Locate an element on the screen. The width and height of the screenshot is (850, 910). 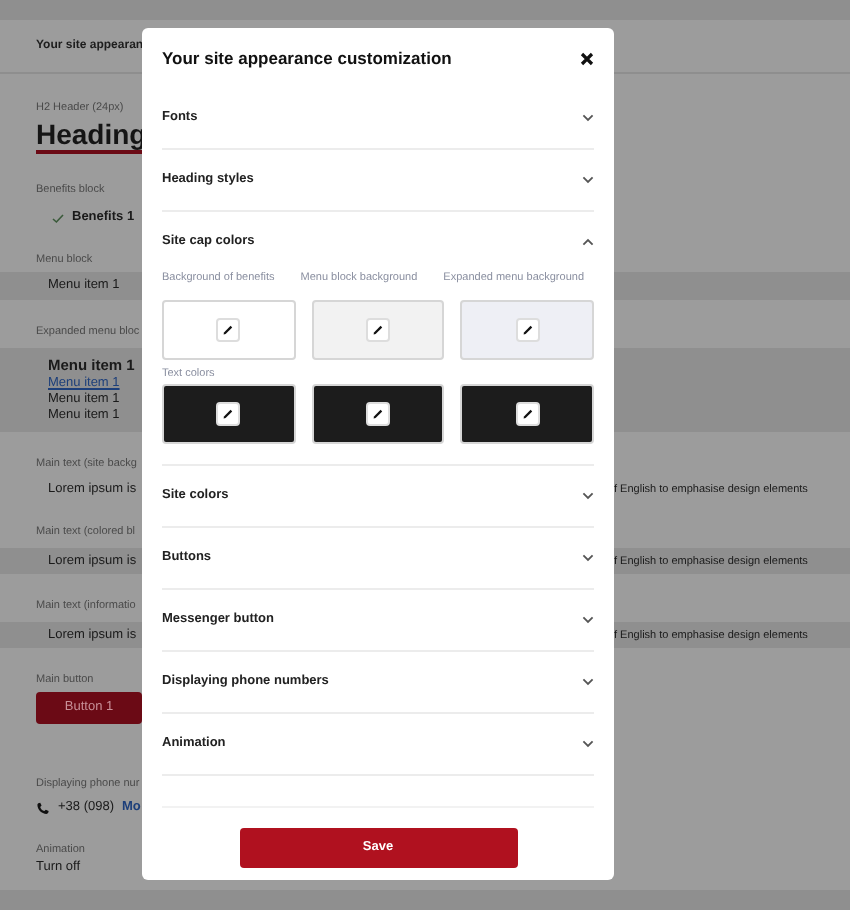
dialog-title: Your site appearance customization is located at coordinates (307, 58).